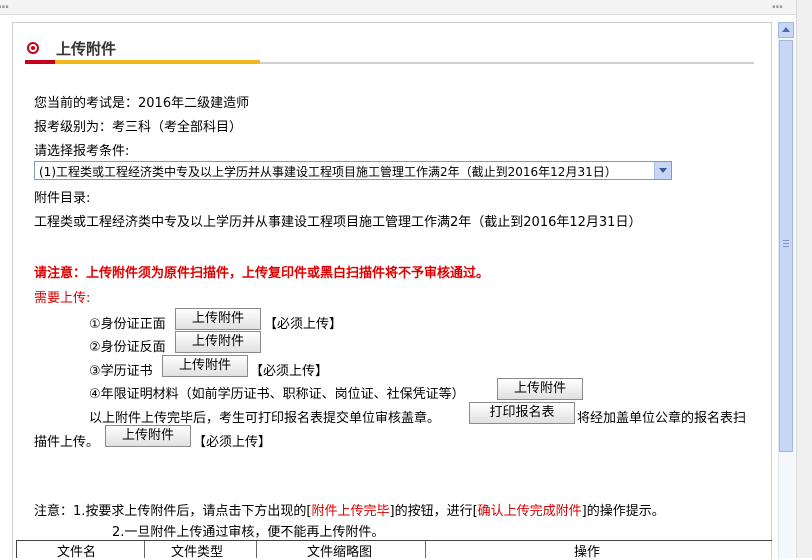 This screenshot has width=812, height=560. Describe the element at coordinates (433, 511) in the screenshot. I see `note-mid: ]的按钮，进行[` at that location.